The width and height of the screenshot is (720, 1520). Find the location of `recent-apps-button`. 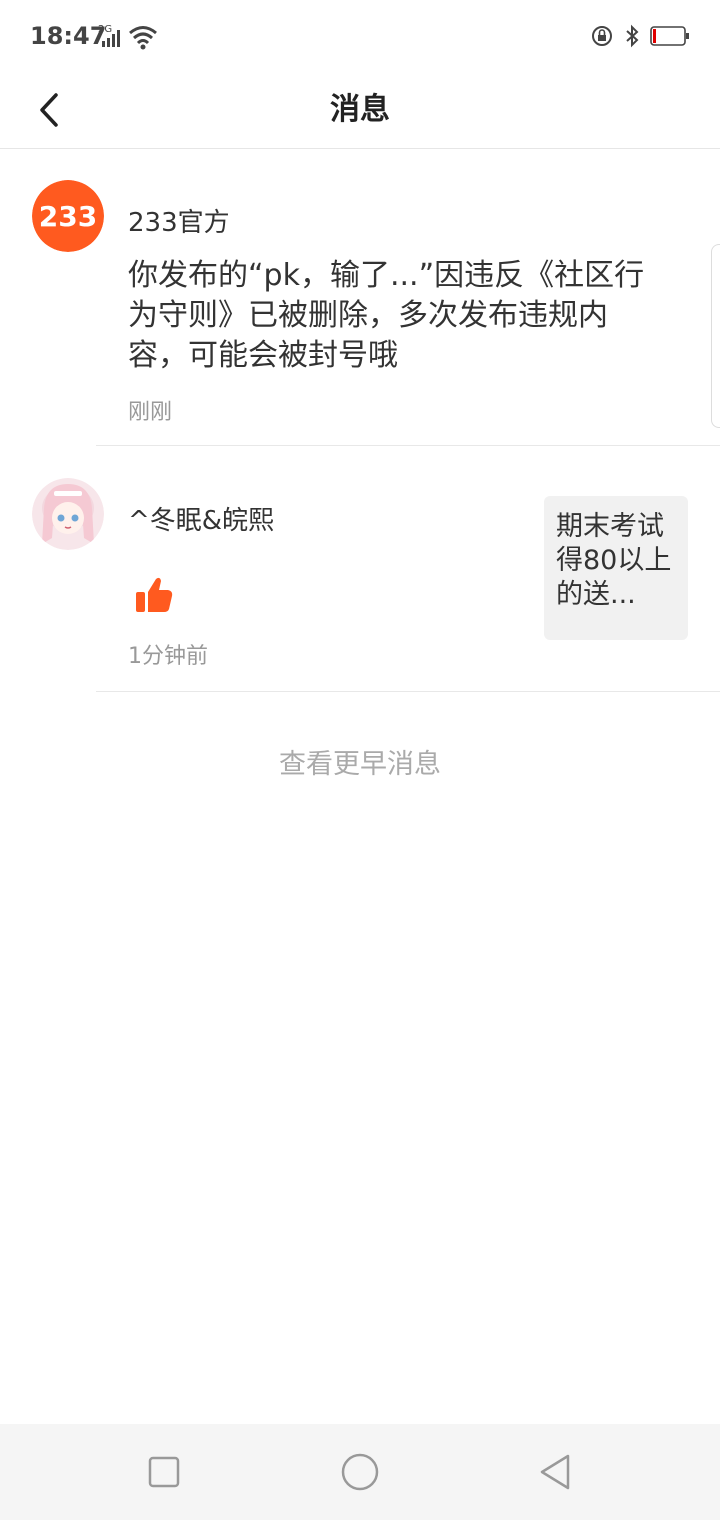

recent-apps-button is located at coordinates (164, 1472).